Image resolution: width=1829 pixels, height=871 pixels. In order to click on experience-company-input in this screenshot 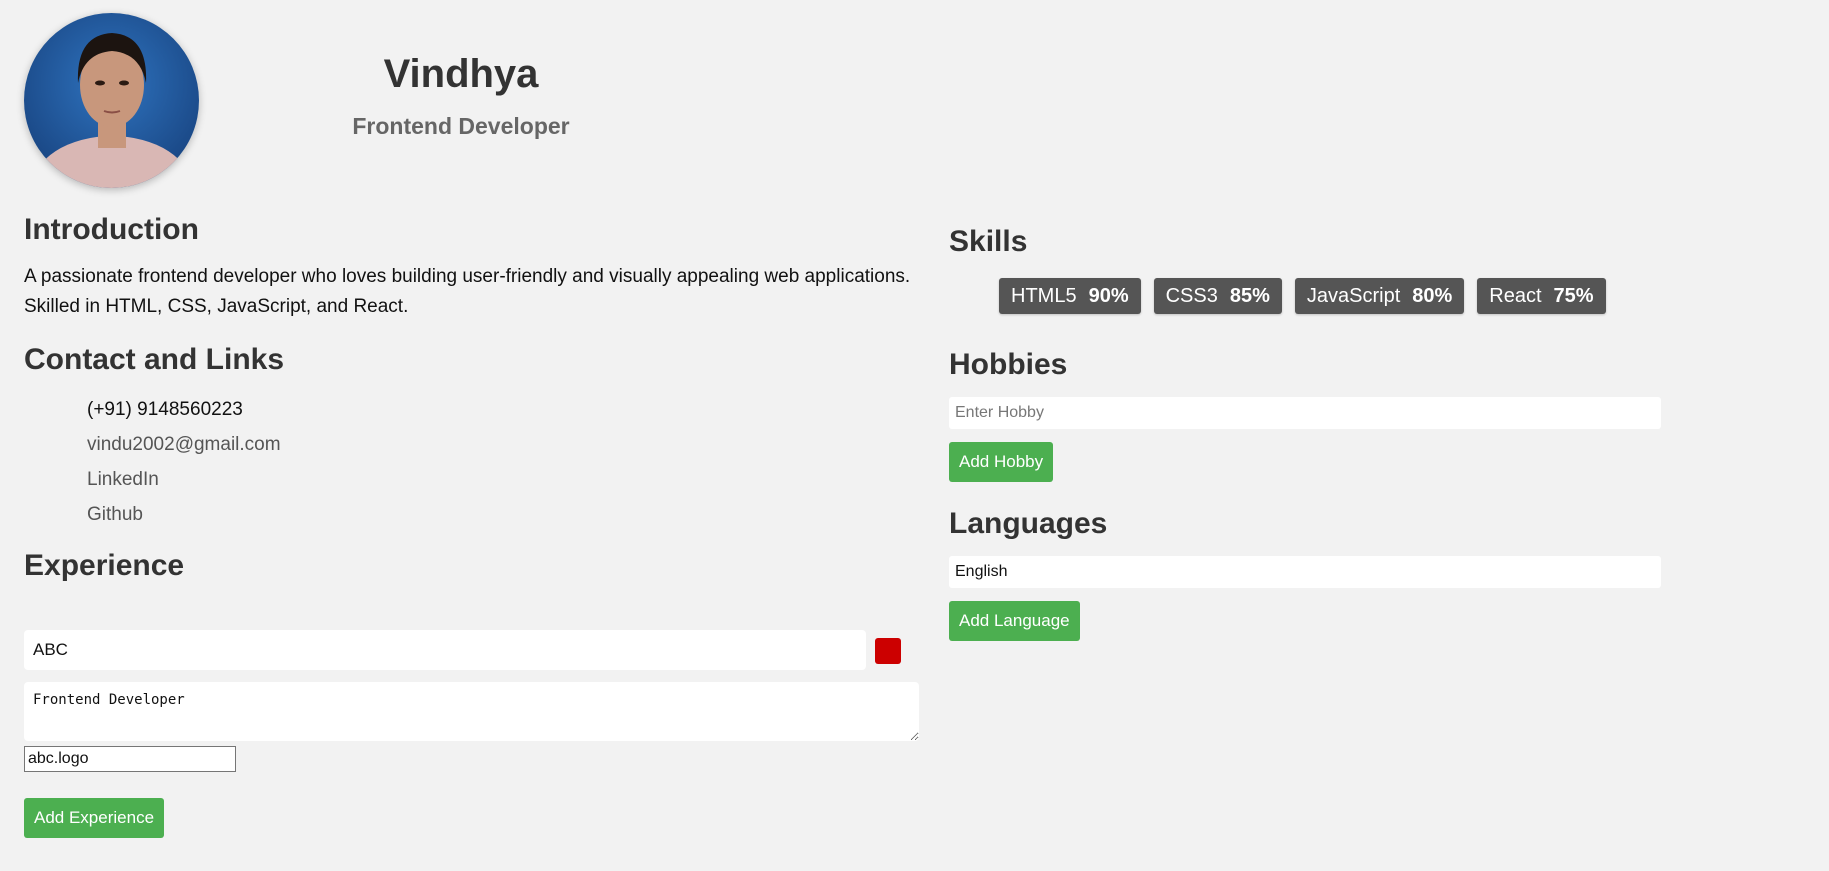, I will do `click(445, 650)`.